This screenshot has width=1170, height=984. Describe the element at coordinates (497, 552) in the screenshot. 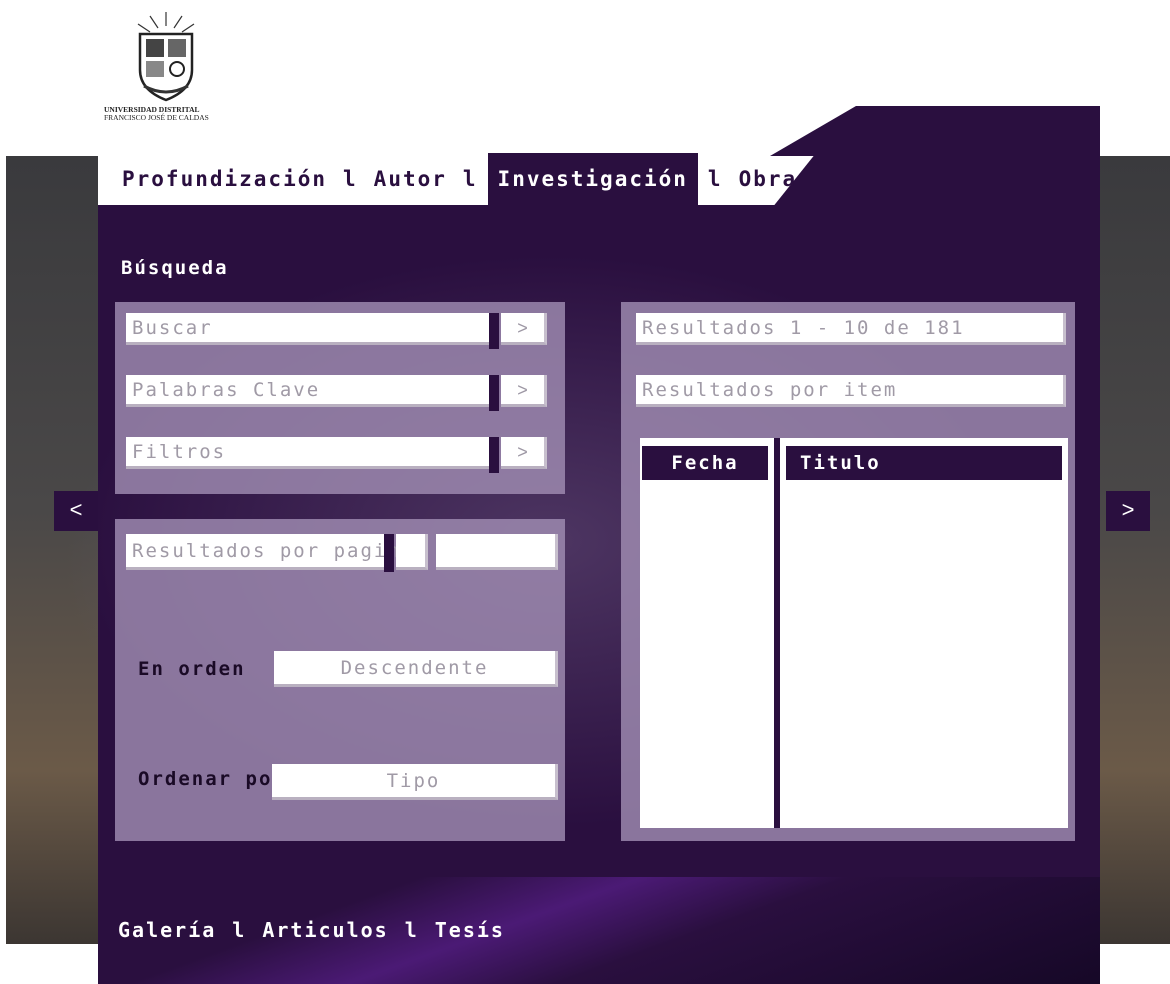

I see `results-per-page-select` at that location.